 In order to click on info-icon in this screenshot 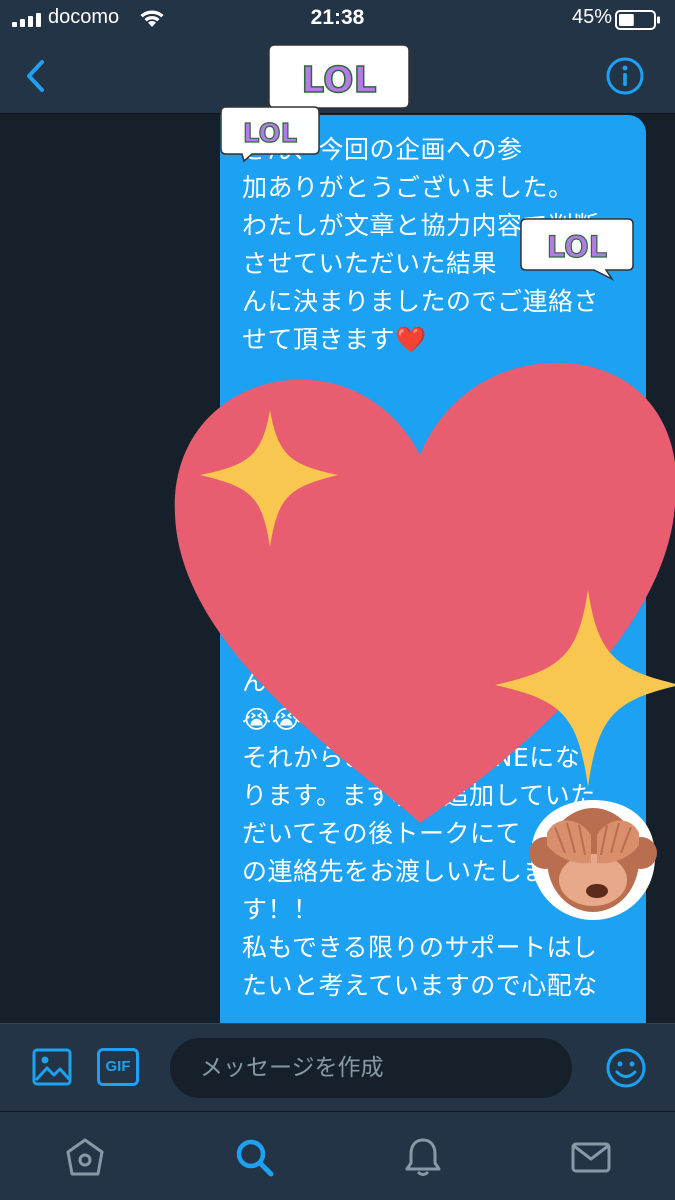, I will do `click(625, 76)`.